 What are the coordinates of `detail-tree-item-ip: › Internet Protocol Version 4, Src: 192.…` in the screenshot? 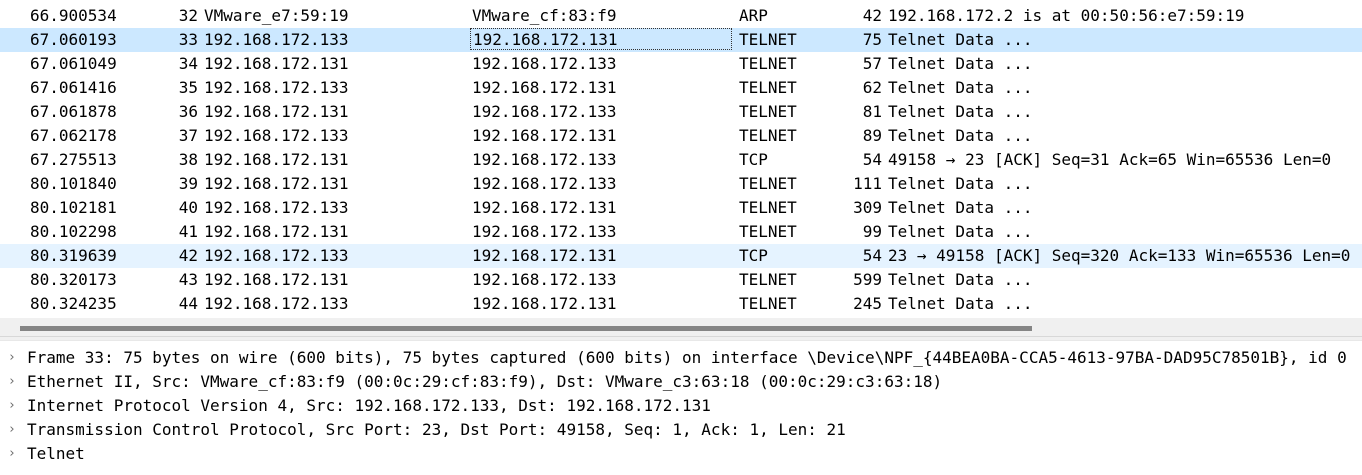 It's located at (681, 406).